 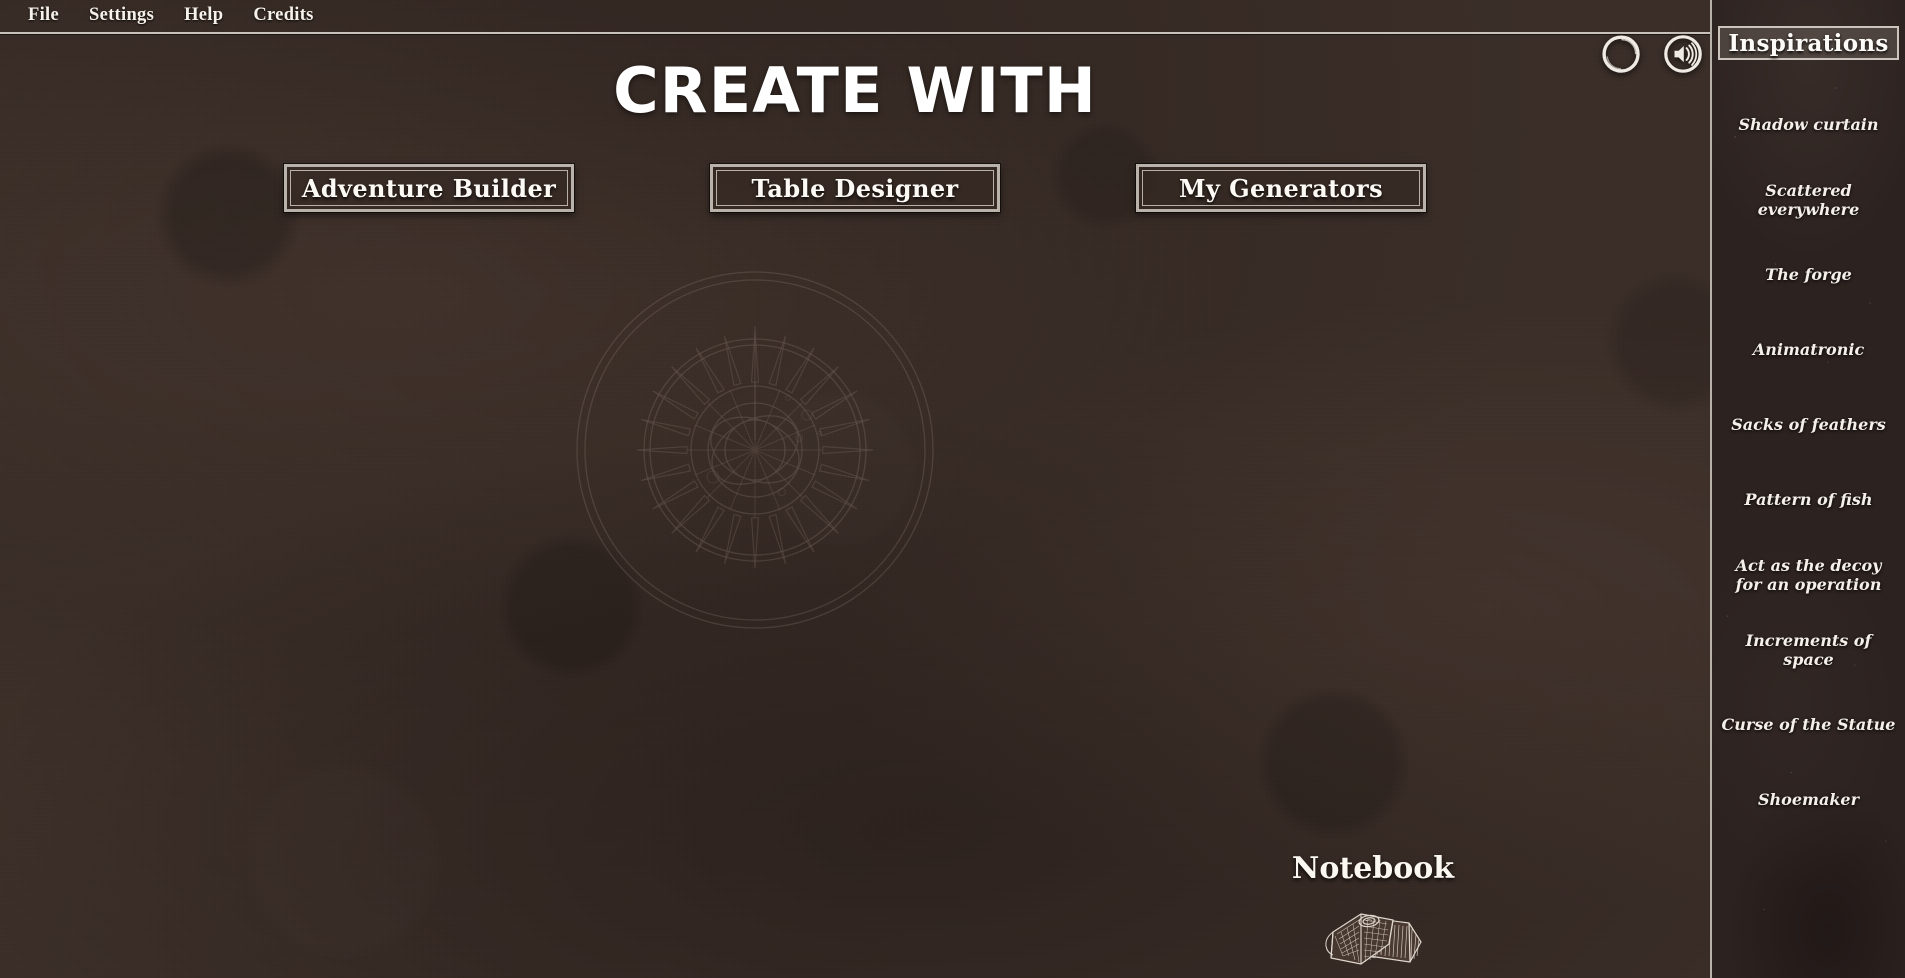 What do you see at coordinates (1621, 54) in the screenshot?
I see `ring-circle-icon` at bounding box center [1621, 54].